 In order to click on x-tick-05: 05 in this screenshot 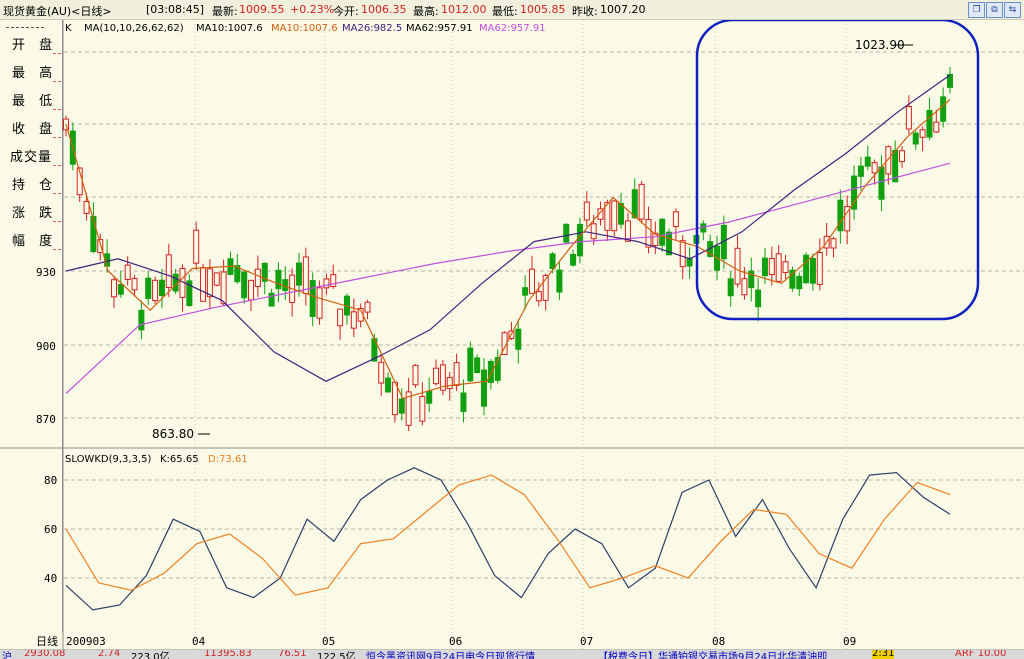, I will do `click(328, 641)`.